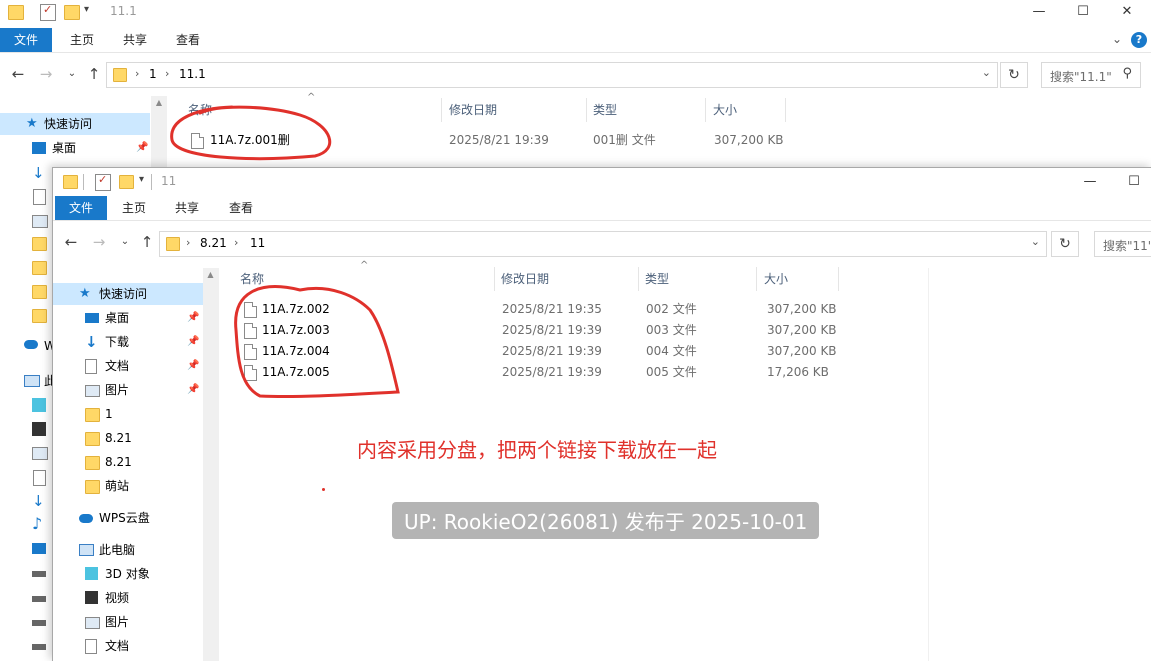  Describe the element at coordinates (606, 520) in the screenshot. I see `watermark: UP: RookieO2(26081) 发布于 2025-10-01` at that location.